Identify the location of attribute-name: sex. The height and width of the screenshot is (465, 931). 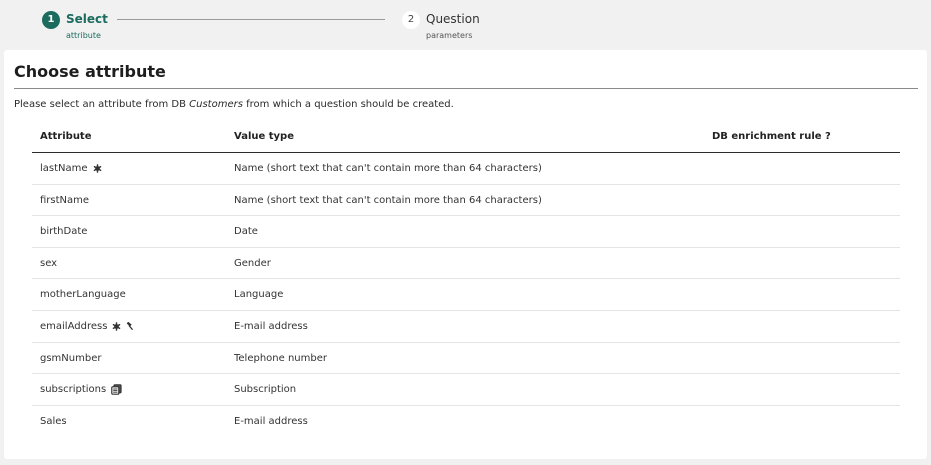
(49, 263).